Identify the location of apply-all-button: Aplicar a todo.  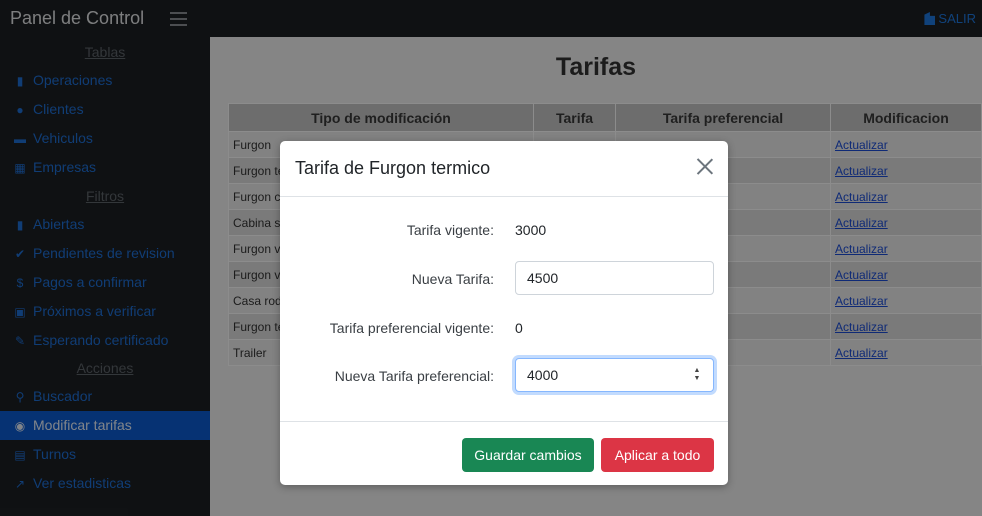
(657, 455).